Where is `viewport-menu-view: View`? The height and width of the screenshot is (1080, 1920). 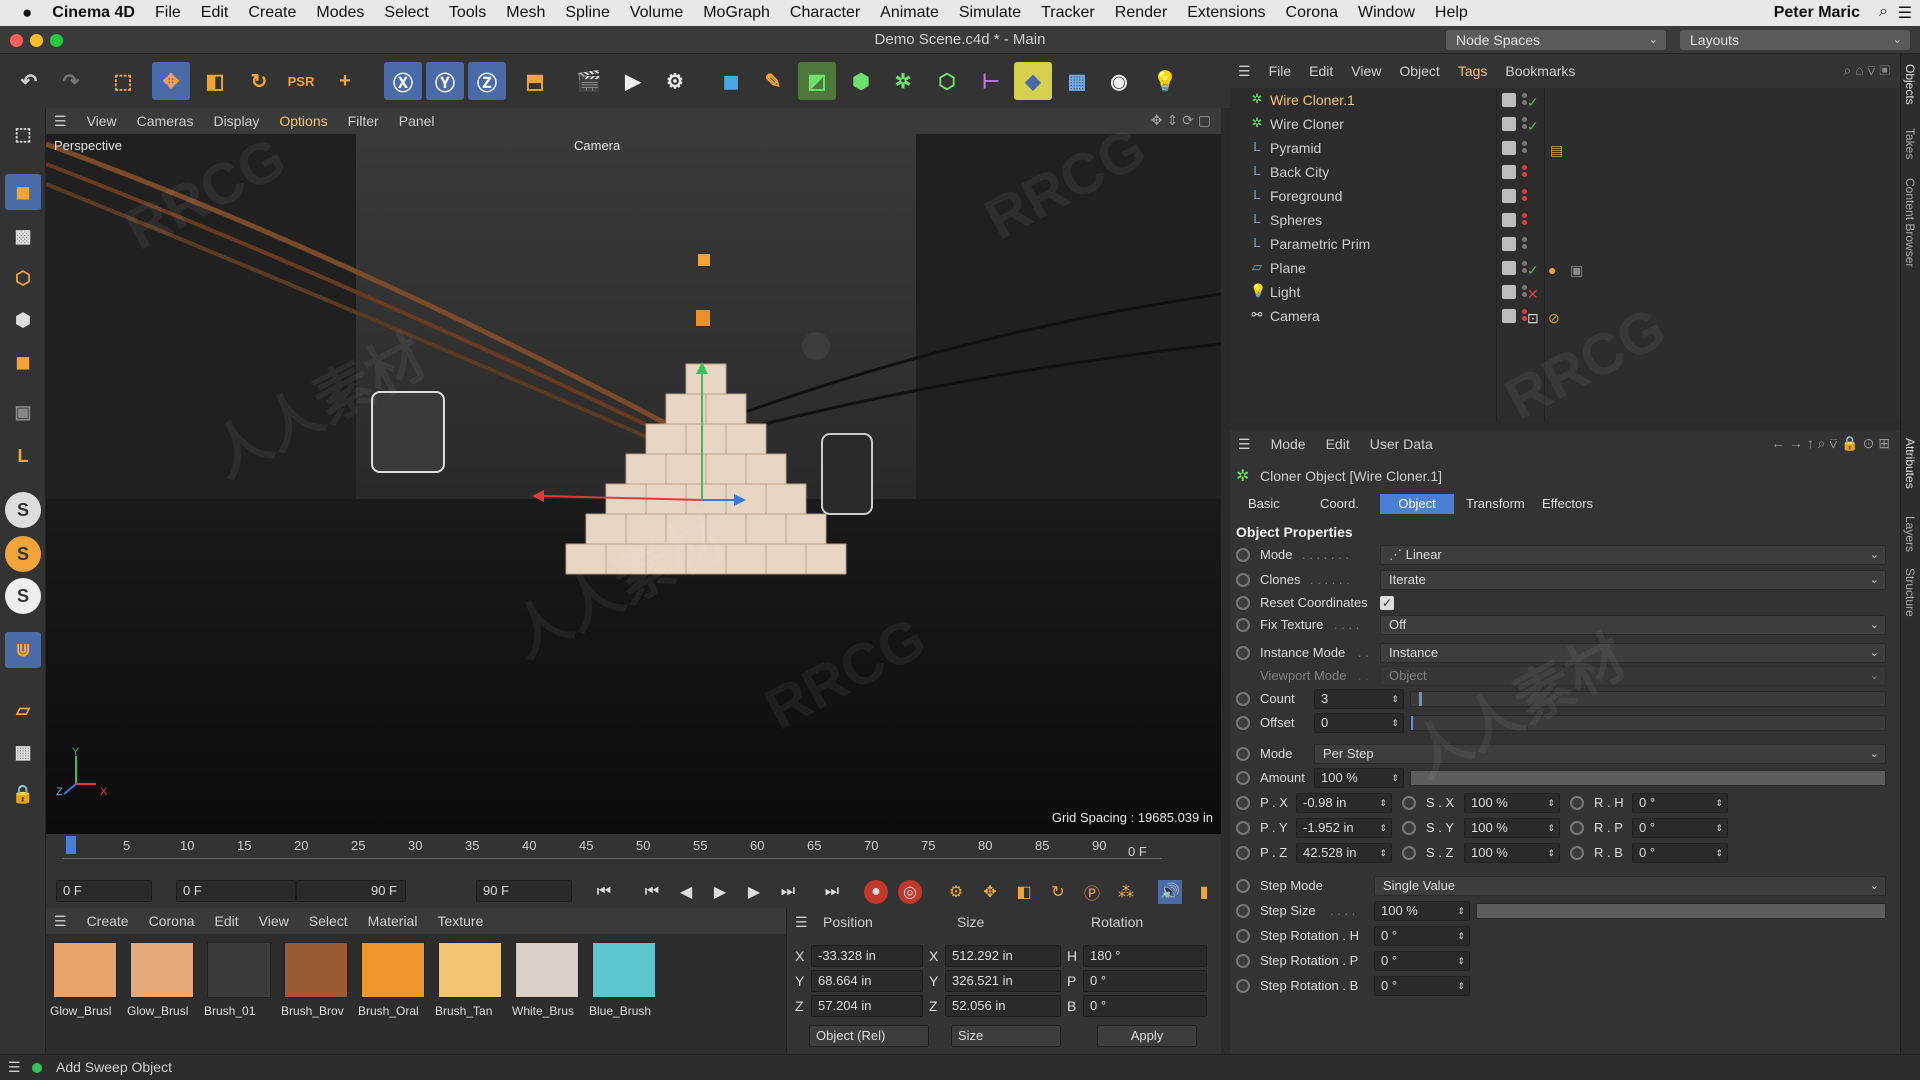 viewport-menu-view: View is located at coordinates (102, 121).